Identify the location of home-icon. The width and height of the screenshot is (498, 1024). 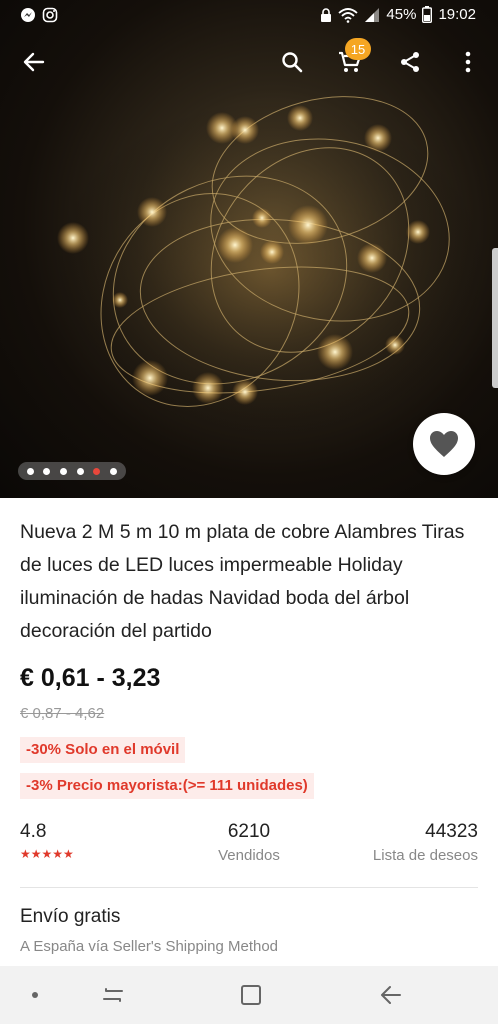
(251, 995).